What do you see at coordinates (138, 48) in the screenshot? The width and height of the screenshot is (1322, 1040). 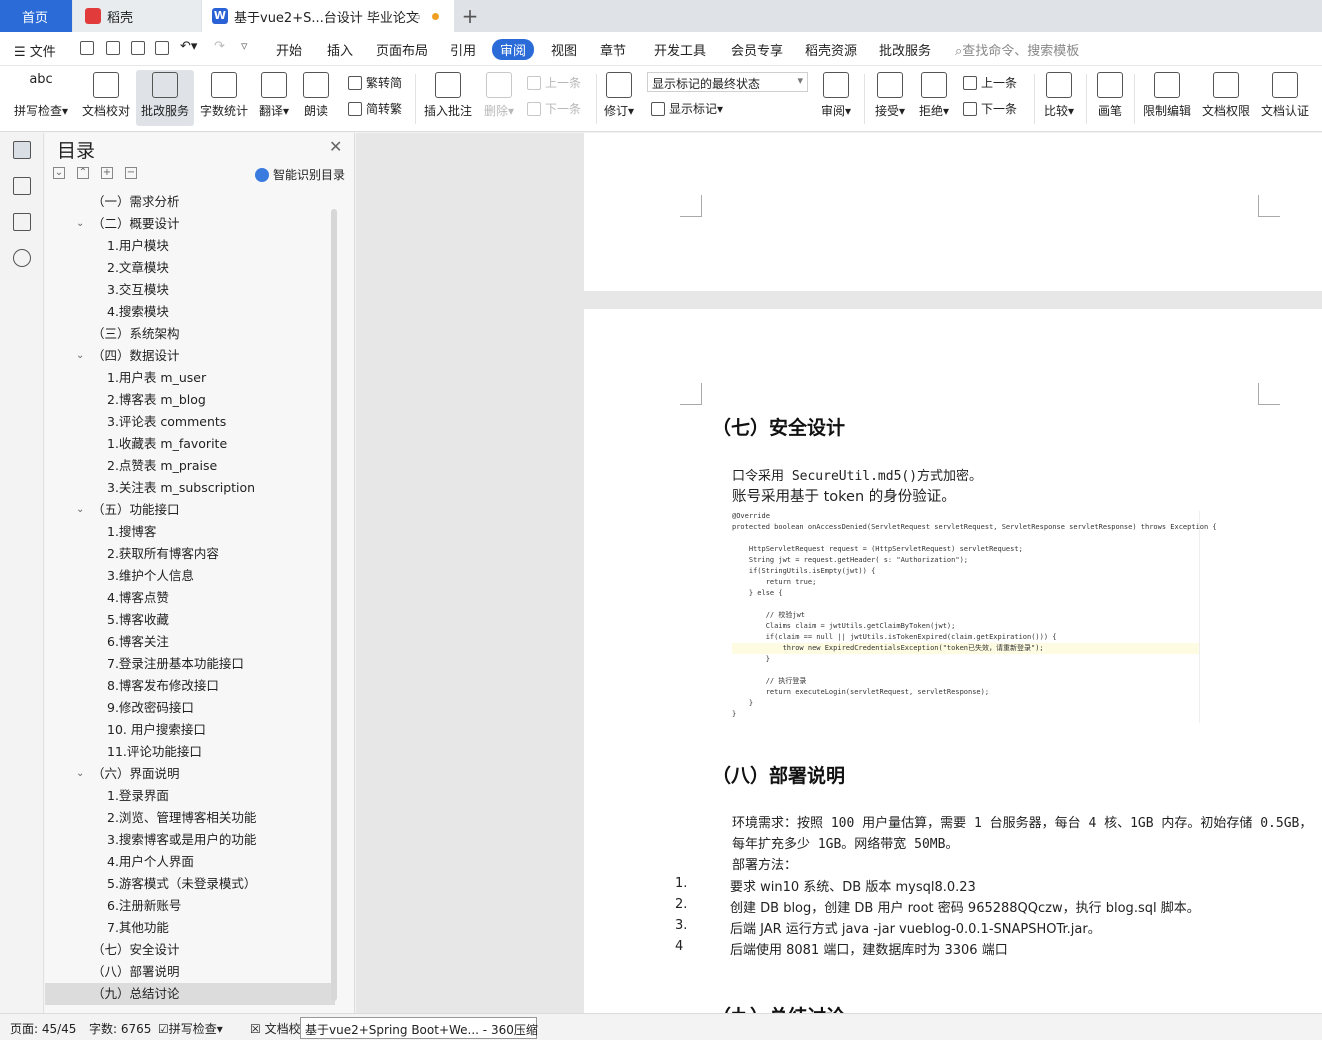 I see `print-icon` at bounding box center [138, 48].